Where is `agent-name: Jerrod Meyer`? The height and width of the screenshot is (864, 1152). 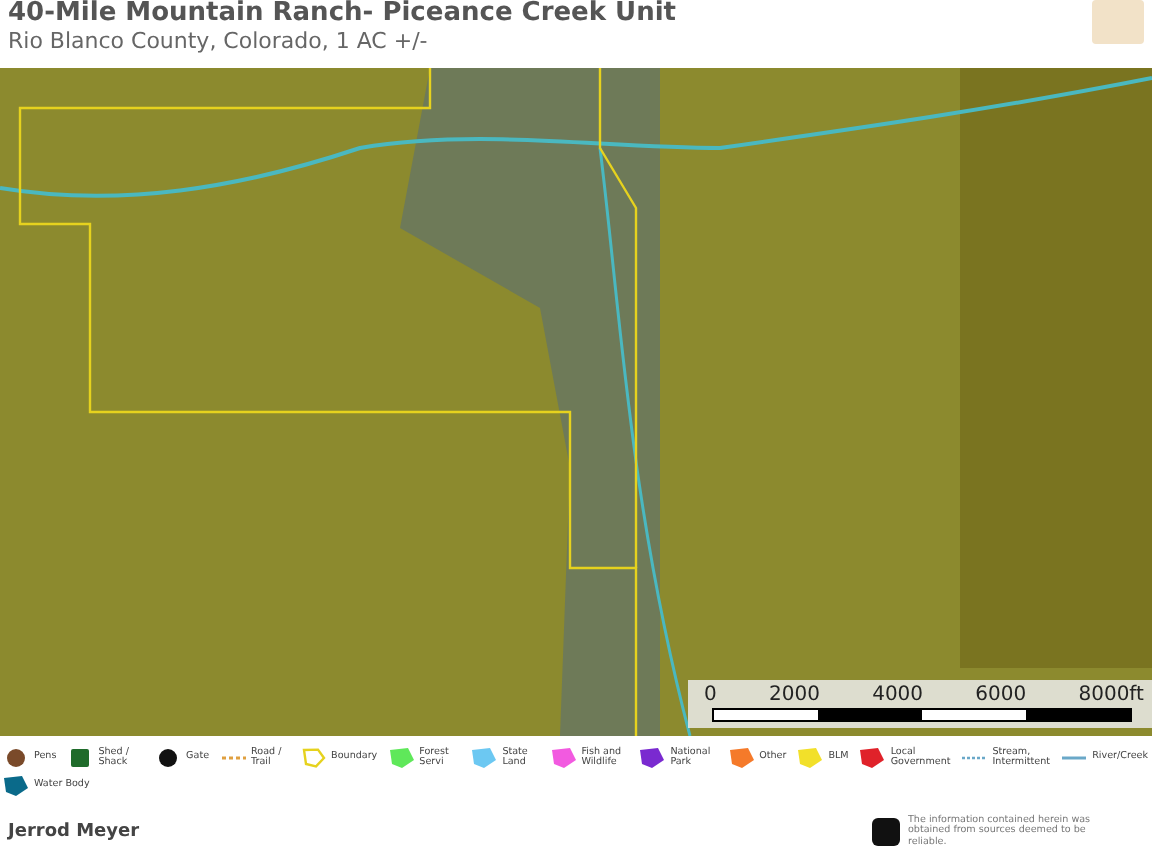
agent-name: Jerrod Meyer is located at coordinates (74, 832).